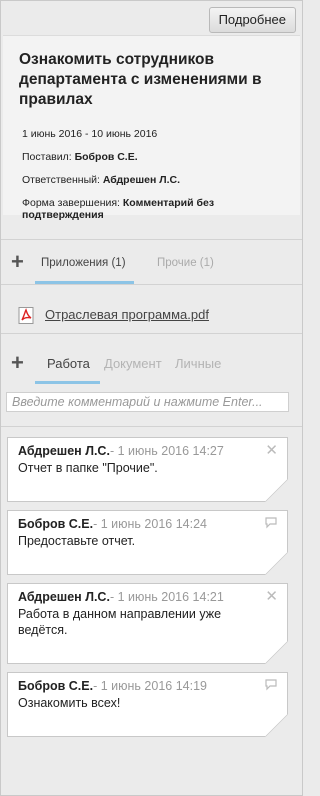 The width and height of the screenshot is (320, 796). Describe the element at coordinates (88, 468) in the screenshot. I see `comment-text: Отчет в папке "Прочие".` at that location.